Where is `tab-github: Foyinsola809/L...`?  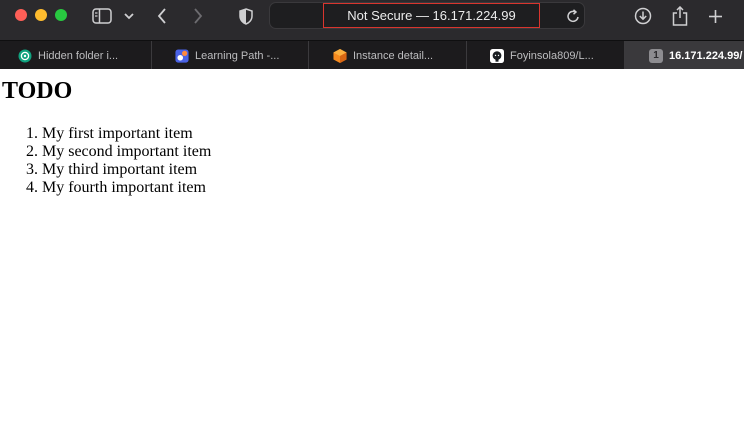 tab-github: Foyinsola809/L... is located at coordinates (546, 55).